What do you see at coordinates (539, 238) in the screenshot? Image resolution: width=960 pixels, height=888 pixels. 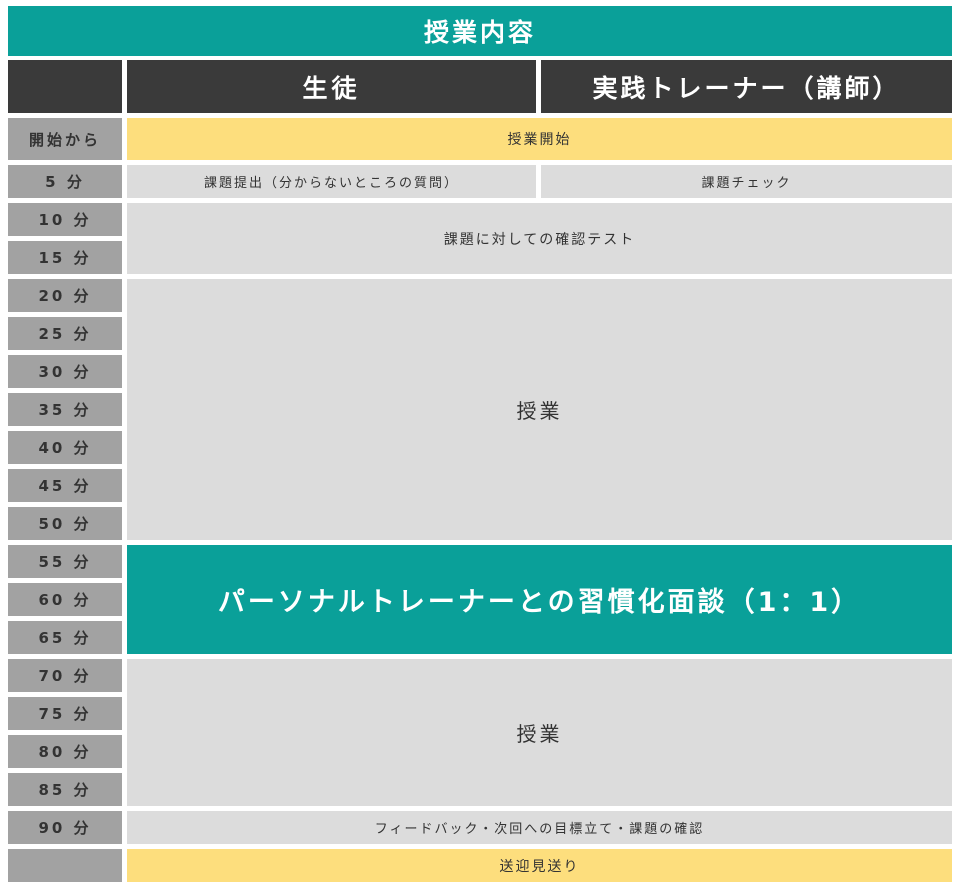 I see `test-cell: 課題に対しての確認テスト` at bounding box center [539, 238].